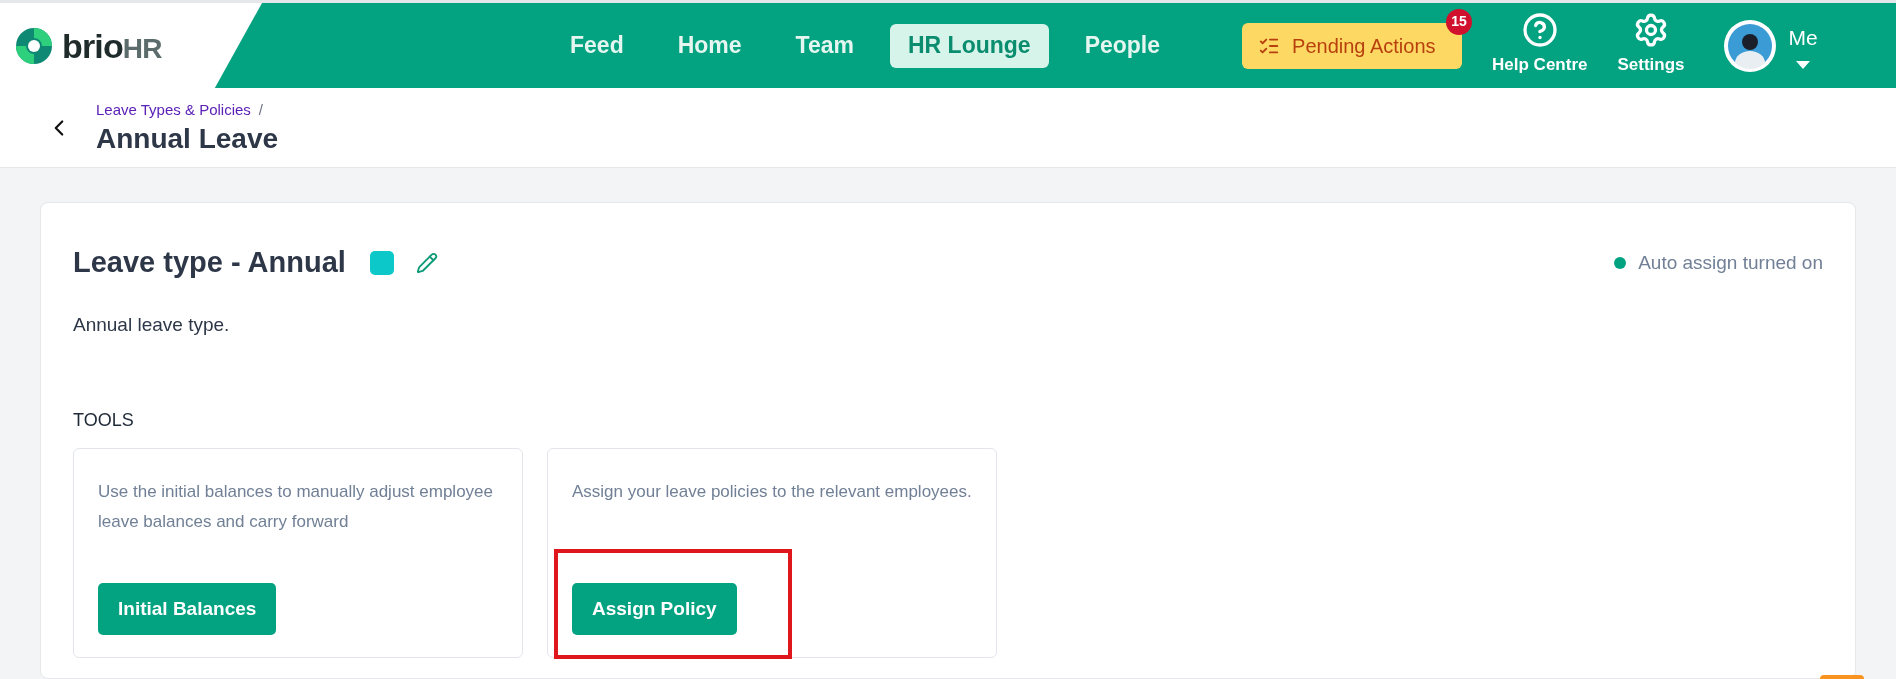 The width and height of the screenshot is (1896, 679). Describe the element at coordinates (104, 420) in the screenshot. I see `tools-heading: TOOLS` at that location.